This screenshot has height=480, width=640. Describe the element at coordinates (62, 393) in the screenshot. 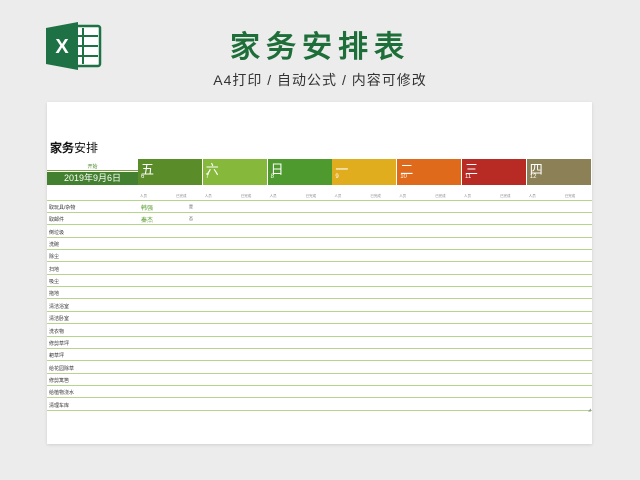

I see `task-name: 给植物浇水` at that location.